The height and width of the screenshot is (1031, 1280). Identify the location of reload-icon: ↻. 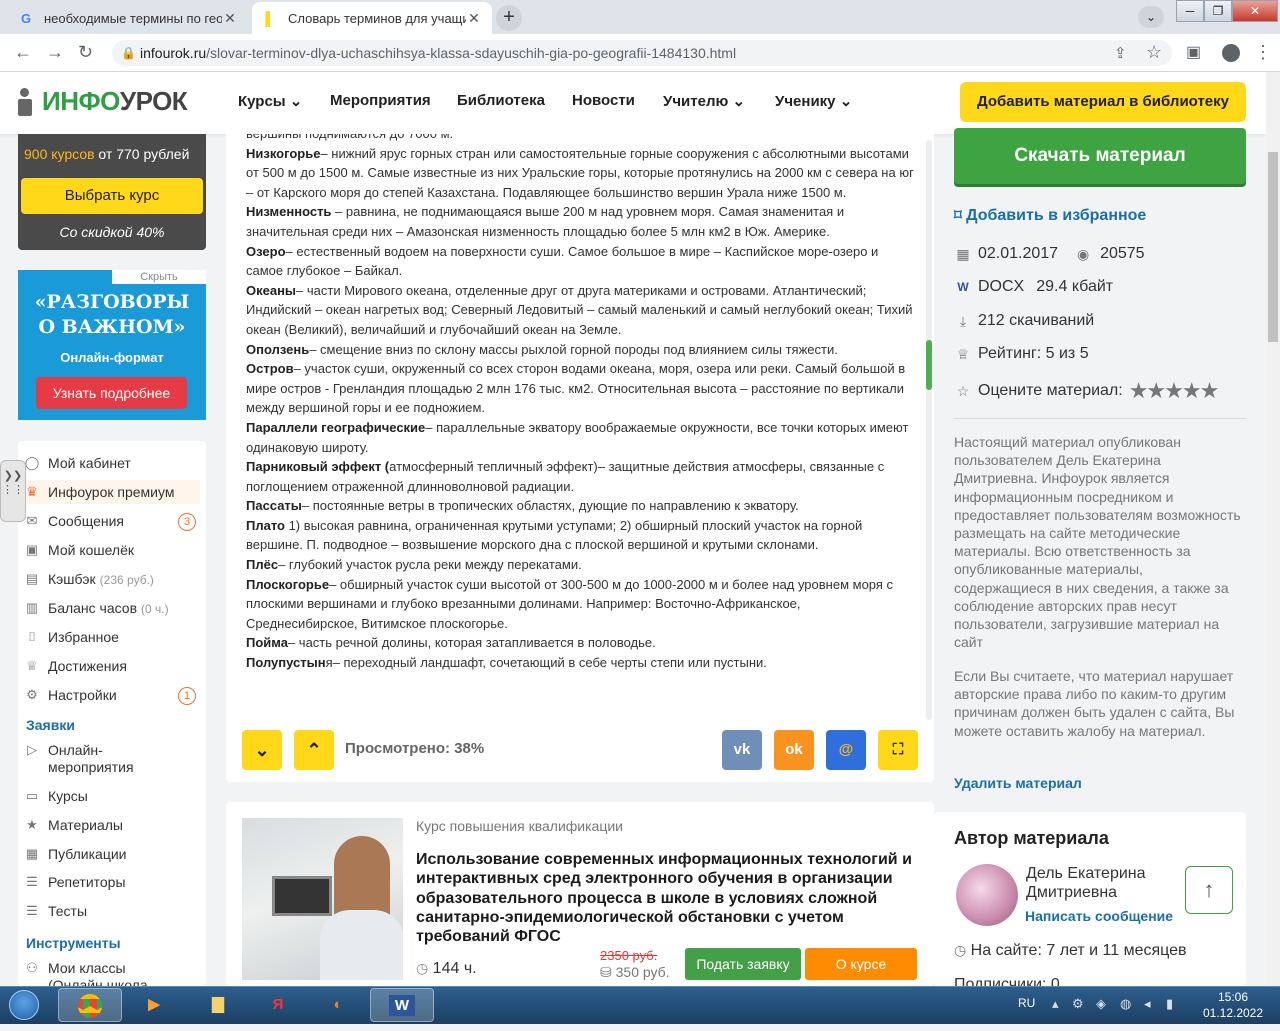
(85, 52).